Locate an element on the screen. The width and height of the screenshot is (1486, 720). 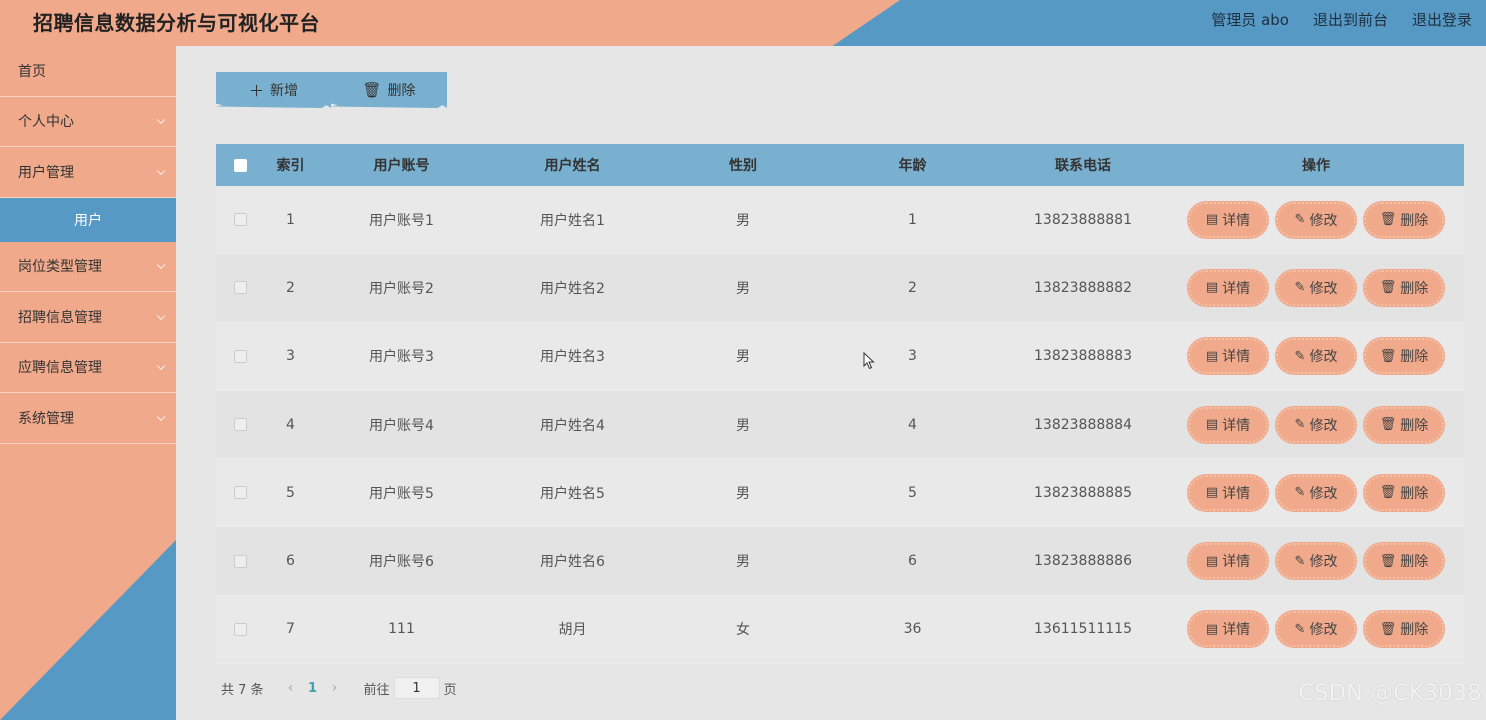
admin-user-label: 管理员 abo is located at coordinates (1250, 19).